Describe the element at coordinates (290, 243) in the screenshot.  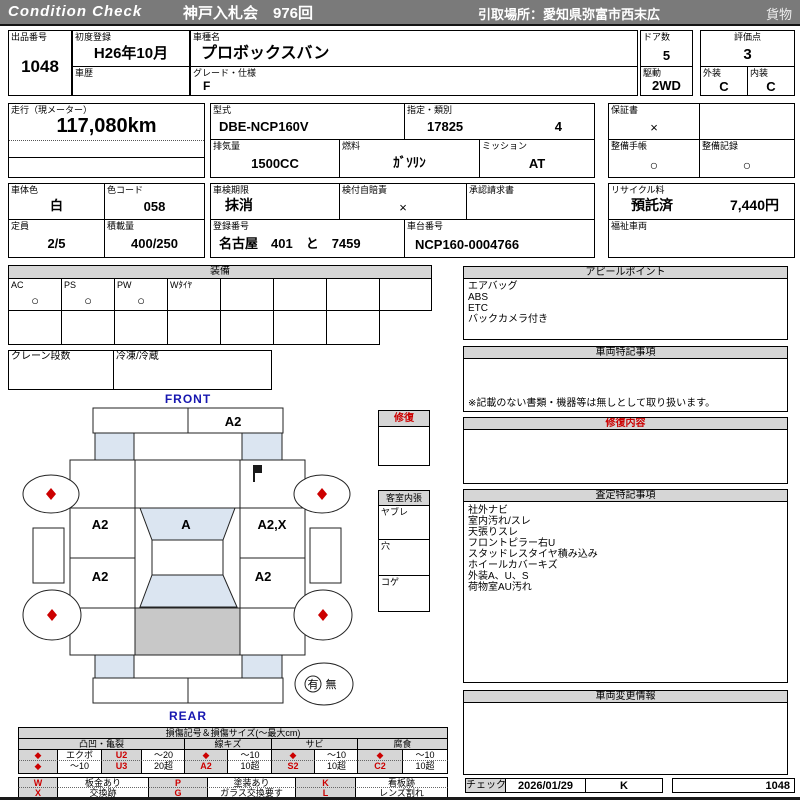
I see `registration-number-value: 名古屋 401 と 7459` at that location.